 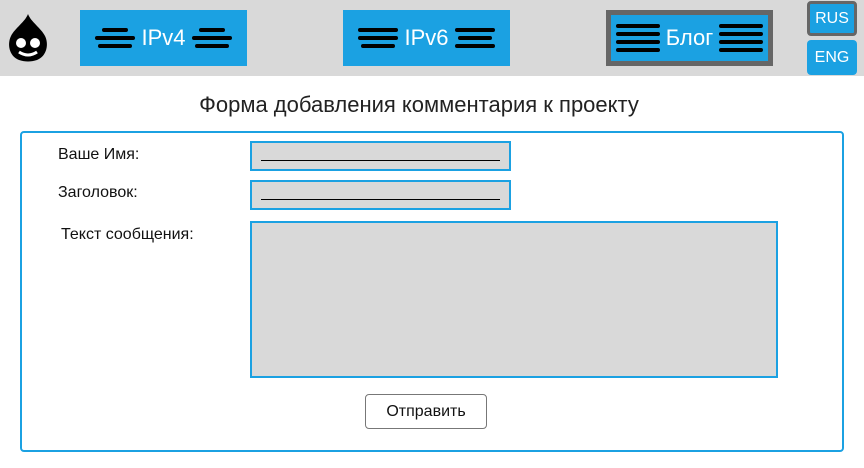 I want to click on nav-item-label: IPv4, so click(x=163, y=37).